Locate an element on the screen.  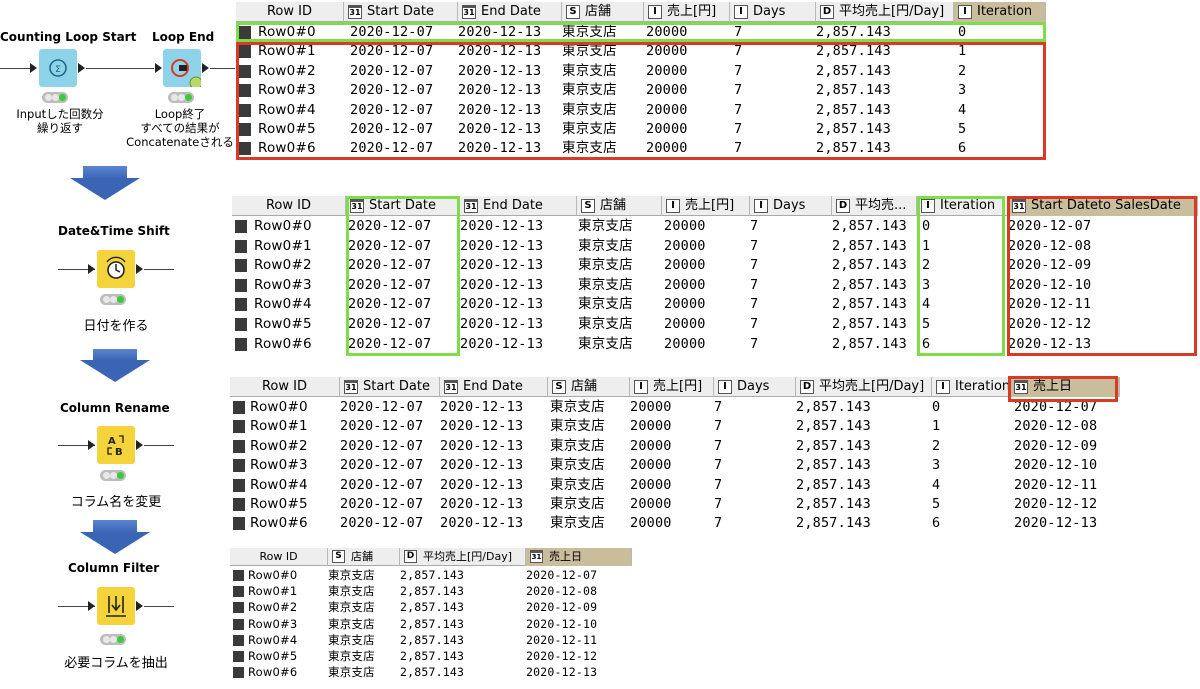
wire is located at coordinates (222, 68).